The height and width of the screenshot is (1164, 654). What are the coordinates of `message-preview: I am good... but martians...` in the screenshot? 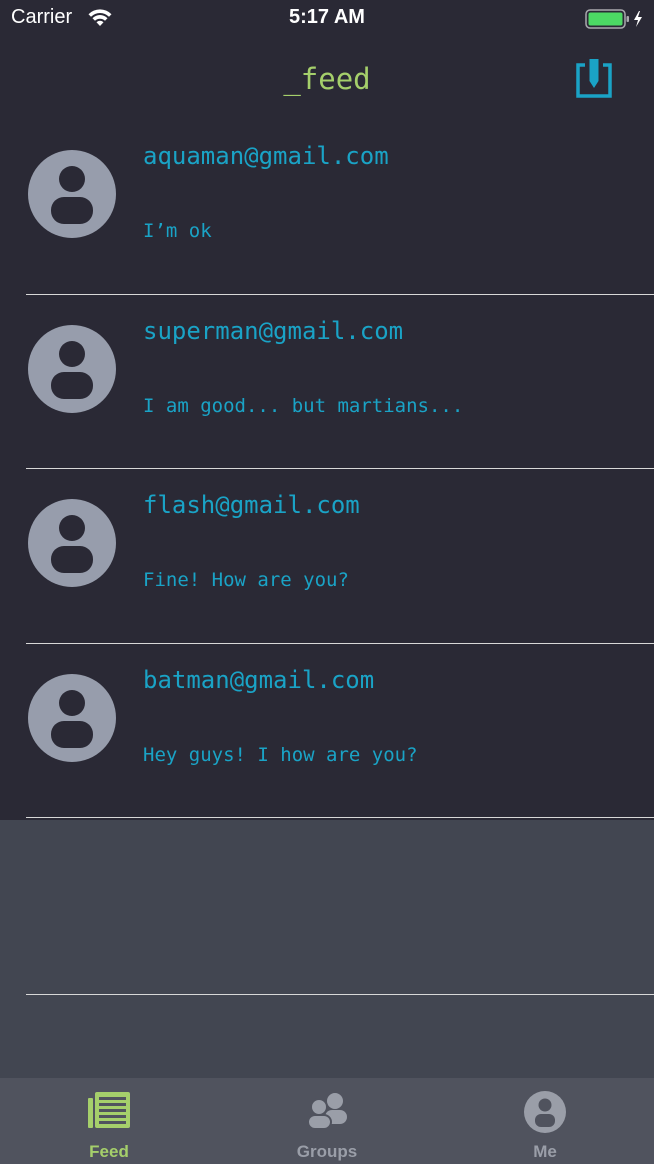 It's located at (303, 405).